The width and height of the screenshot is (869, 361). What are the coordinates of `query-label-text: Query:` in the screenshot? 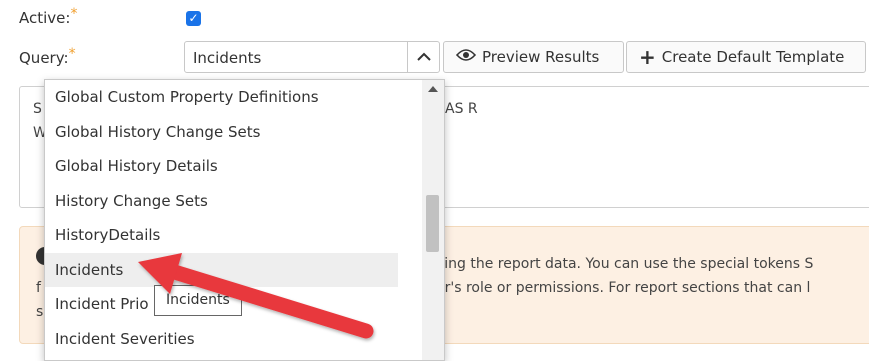 It's located at (44, 58).